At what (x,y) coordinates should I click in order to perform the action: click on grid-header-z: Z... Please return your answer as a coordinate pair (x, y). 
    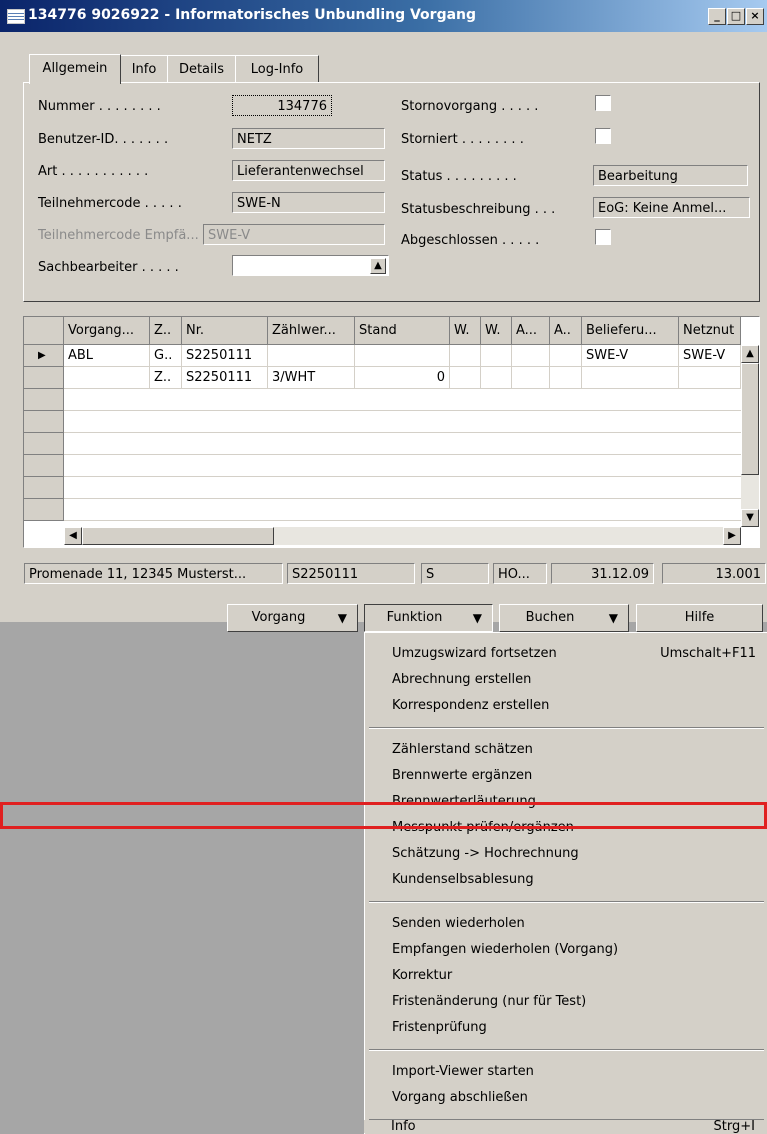
    Looking at the image, I should click on (166, 331).